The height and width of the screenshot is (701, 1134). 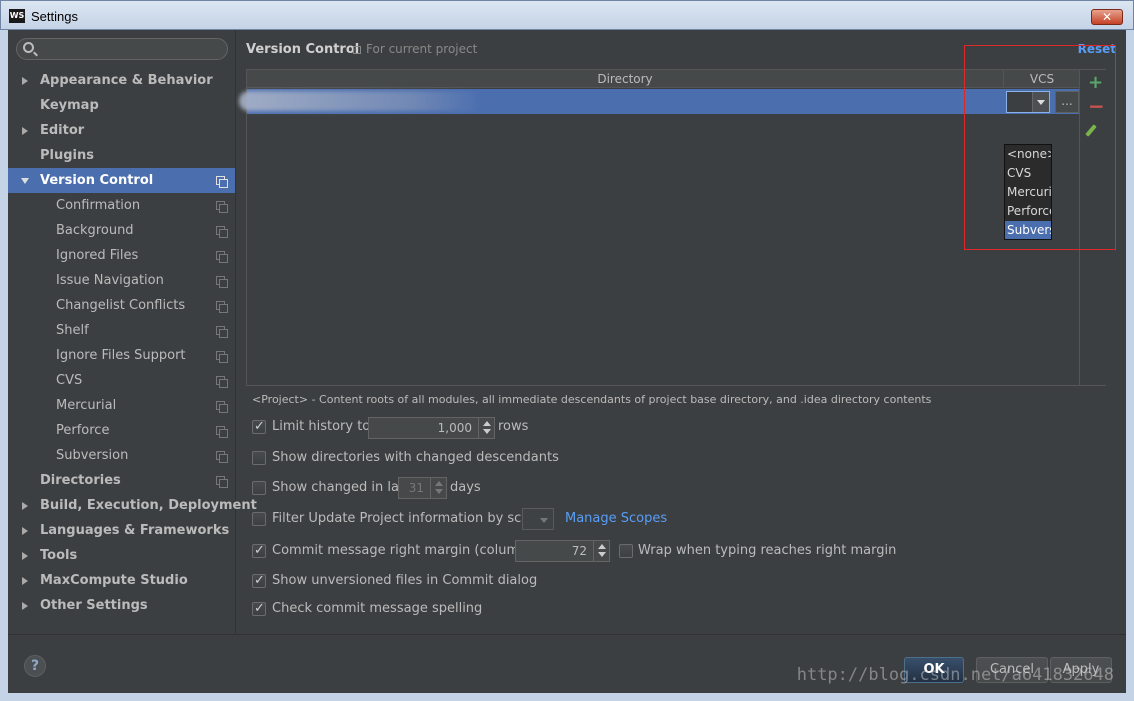 I want to click on sidebar-item-subversion: Subversion, so click(x=121, y=455).